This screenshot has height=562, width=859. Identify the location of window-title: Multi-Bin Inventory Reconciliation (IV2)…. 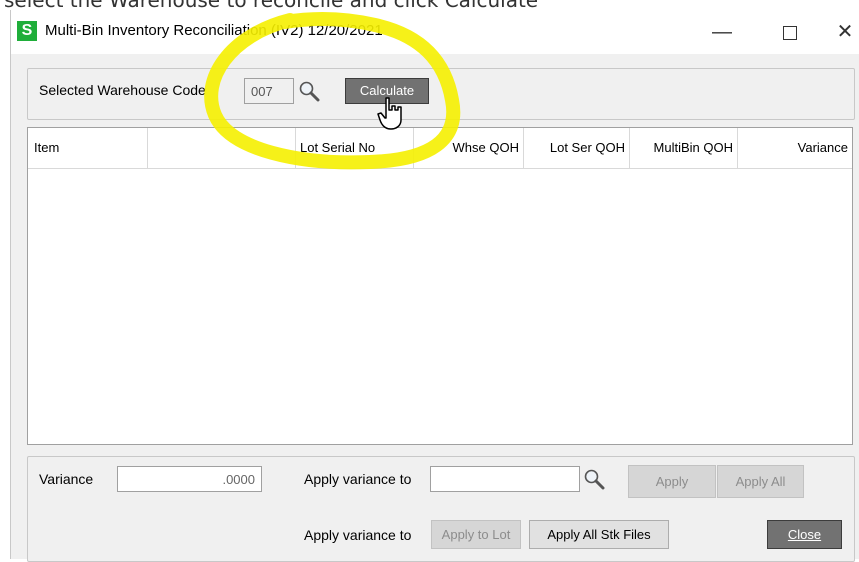
(214, 30).